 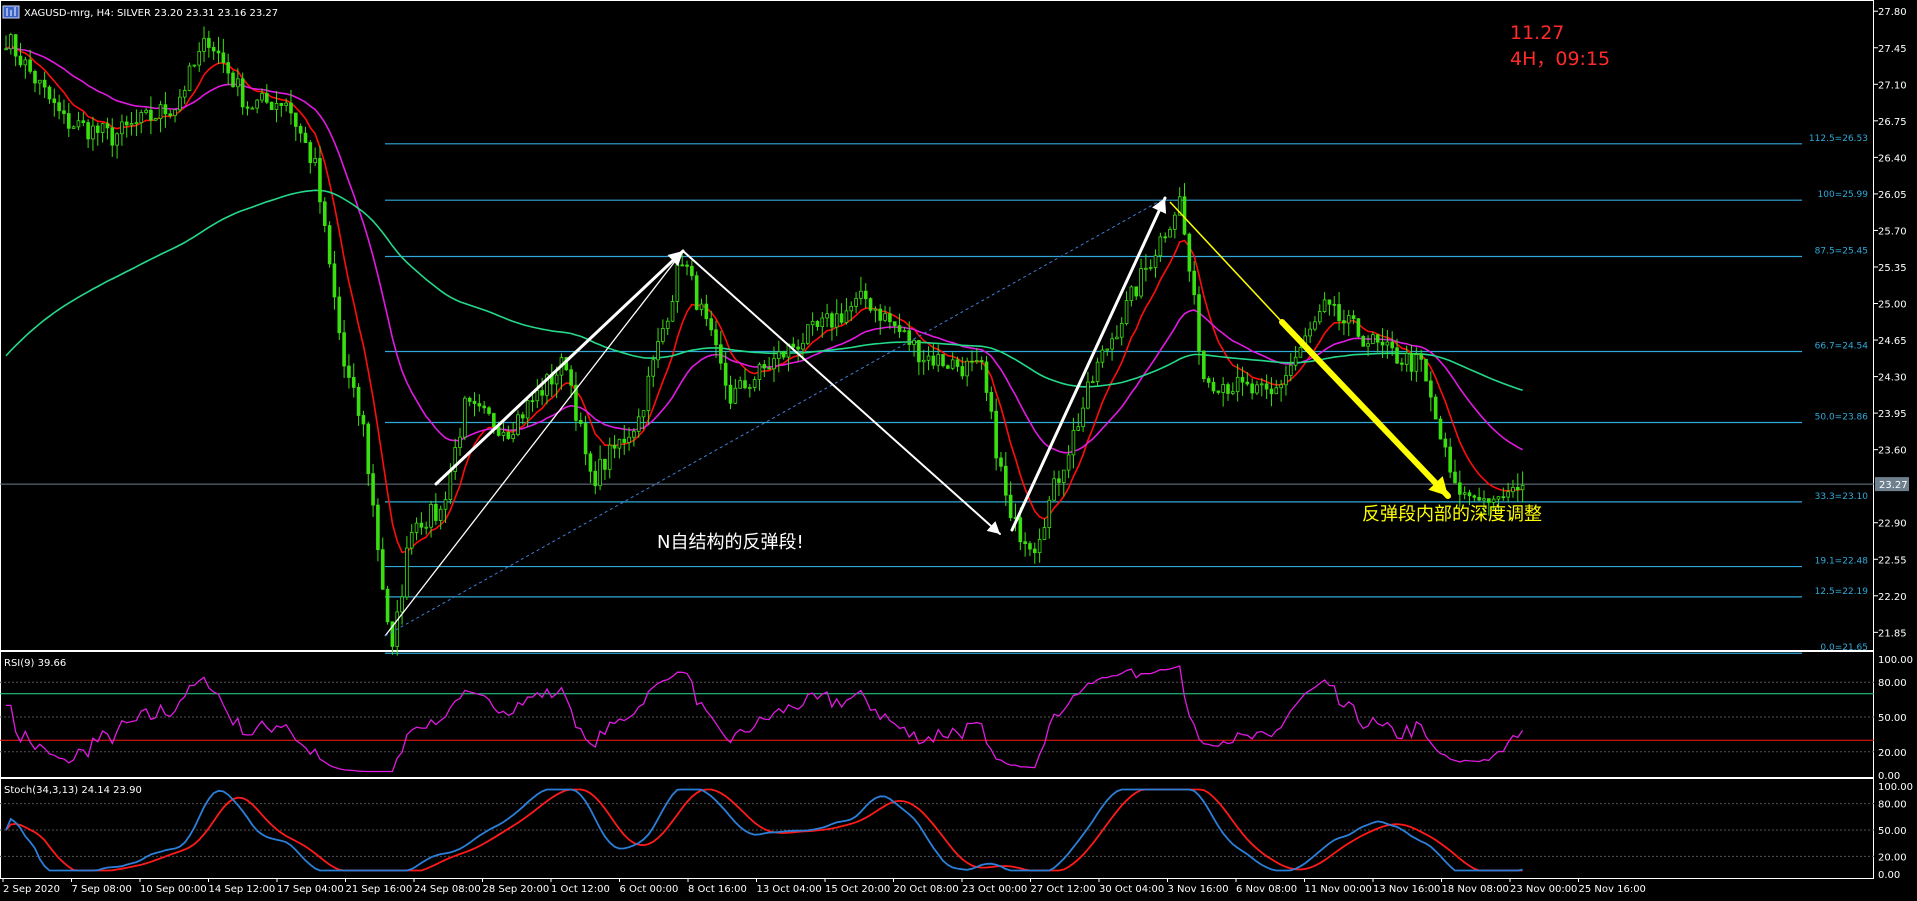 What do you see at coordinates (1406, 889) in the screenshot?
I see `time-tick-label: 13 Nov 16:00` at bounding box center [1406, 889].